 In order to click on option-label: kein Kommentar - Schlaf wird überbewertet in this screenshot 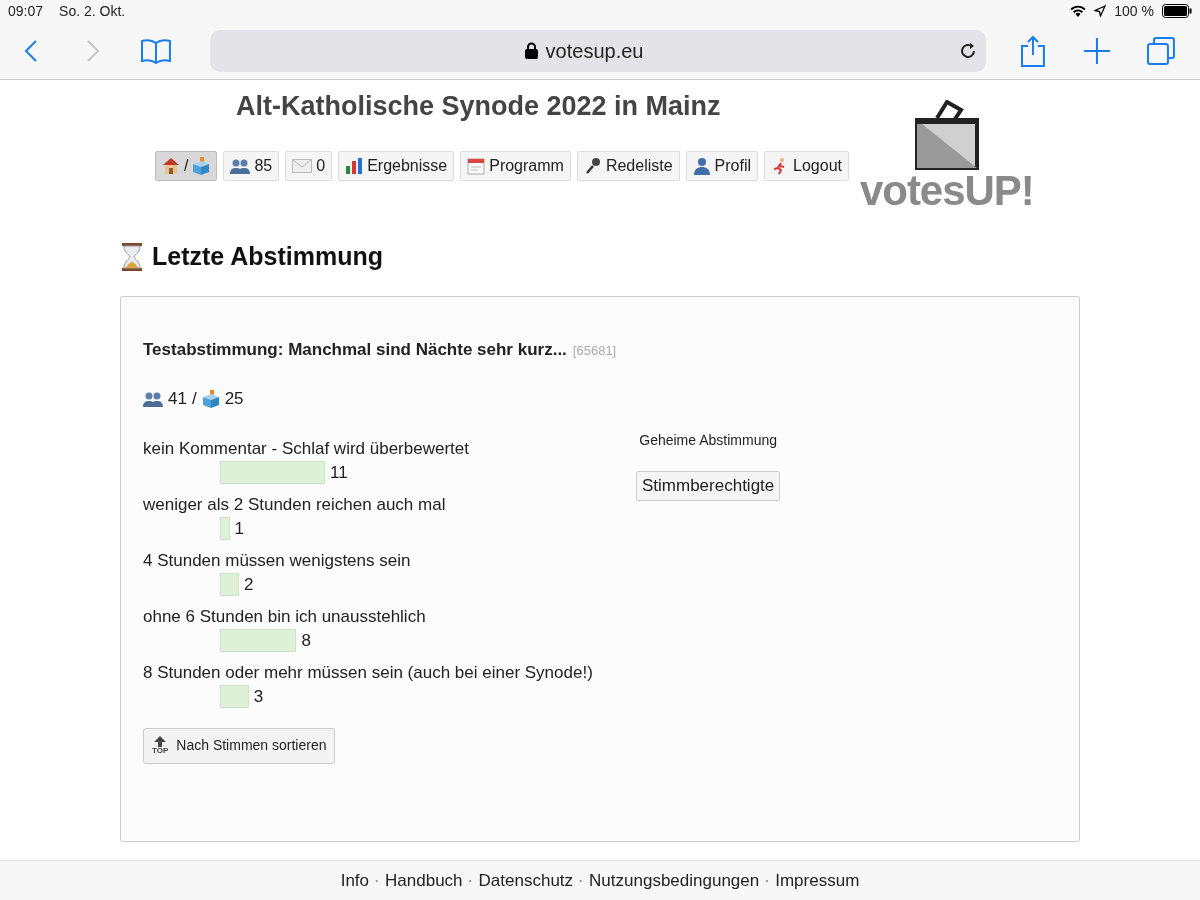, I will do `click(306, 448)`.